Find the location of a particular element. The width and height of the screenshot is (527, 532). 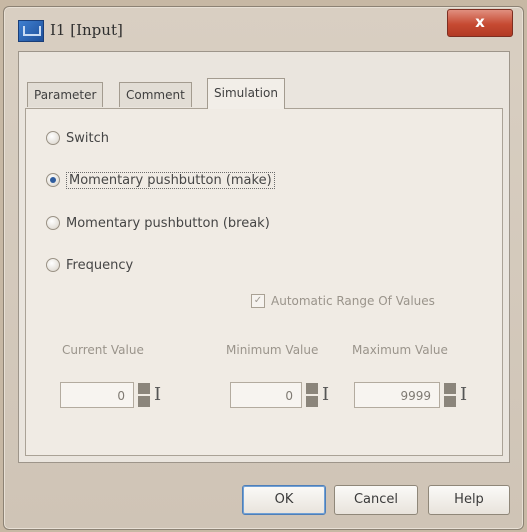

ok-button: OK is located at coordinates (284, 500).